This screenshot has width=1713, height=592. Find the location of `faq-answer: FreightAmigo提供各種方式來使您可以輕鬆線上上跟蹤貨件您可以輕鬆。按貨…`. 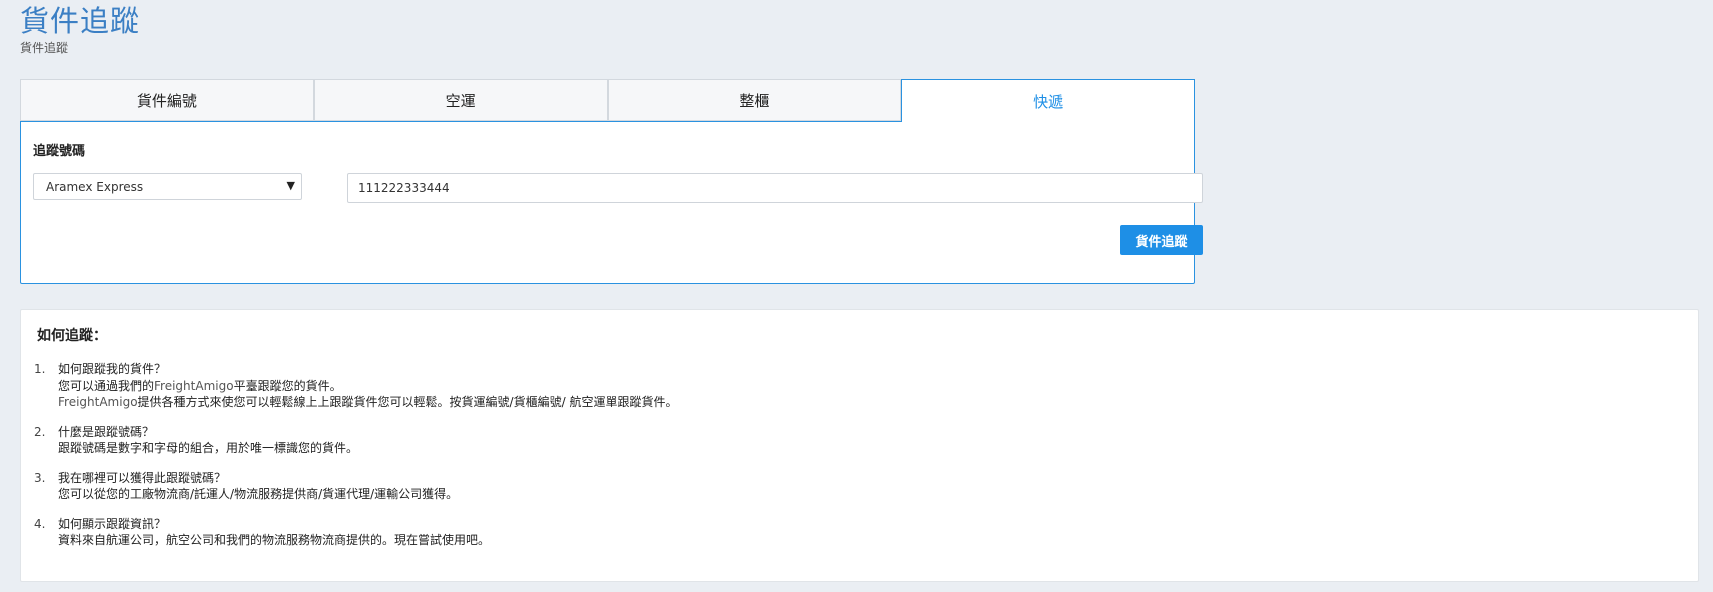

faq-answer: FreightAmigo提供各種方式來使您可以輕鬆線上上跟蹤貨件您可以輕鬆。按貨… is located at coordinates (367, 402).